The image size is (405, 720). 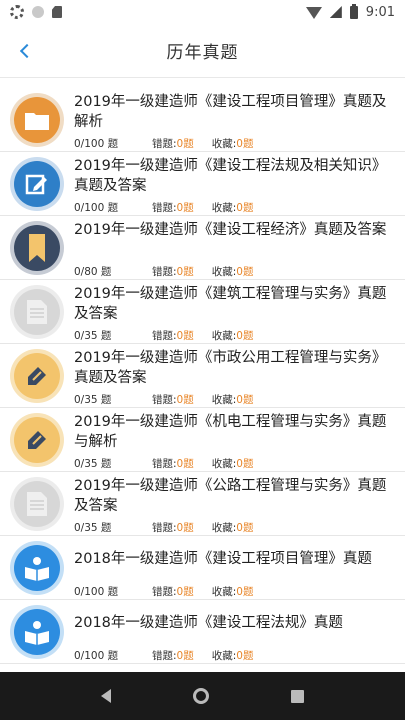 What do you see at coordinates (230, 176) in the screenshot?
I see `item-title: 2019年一级建造师《建设工程法规及相关知识》真题及答案` at bounding box center [230, 176].